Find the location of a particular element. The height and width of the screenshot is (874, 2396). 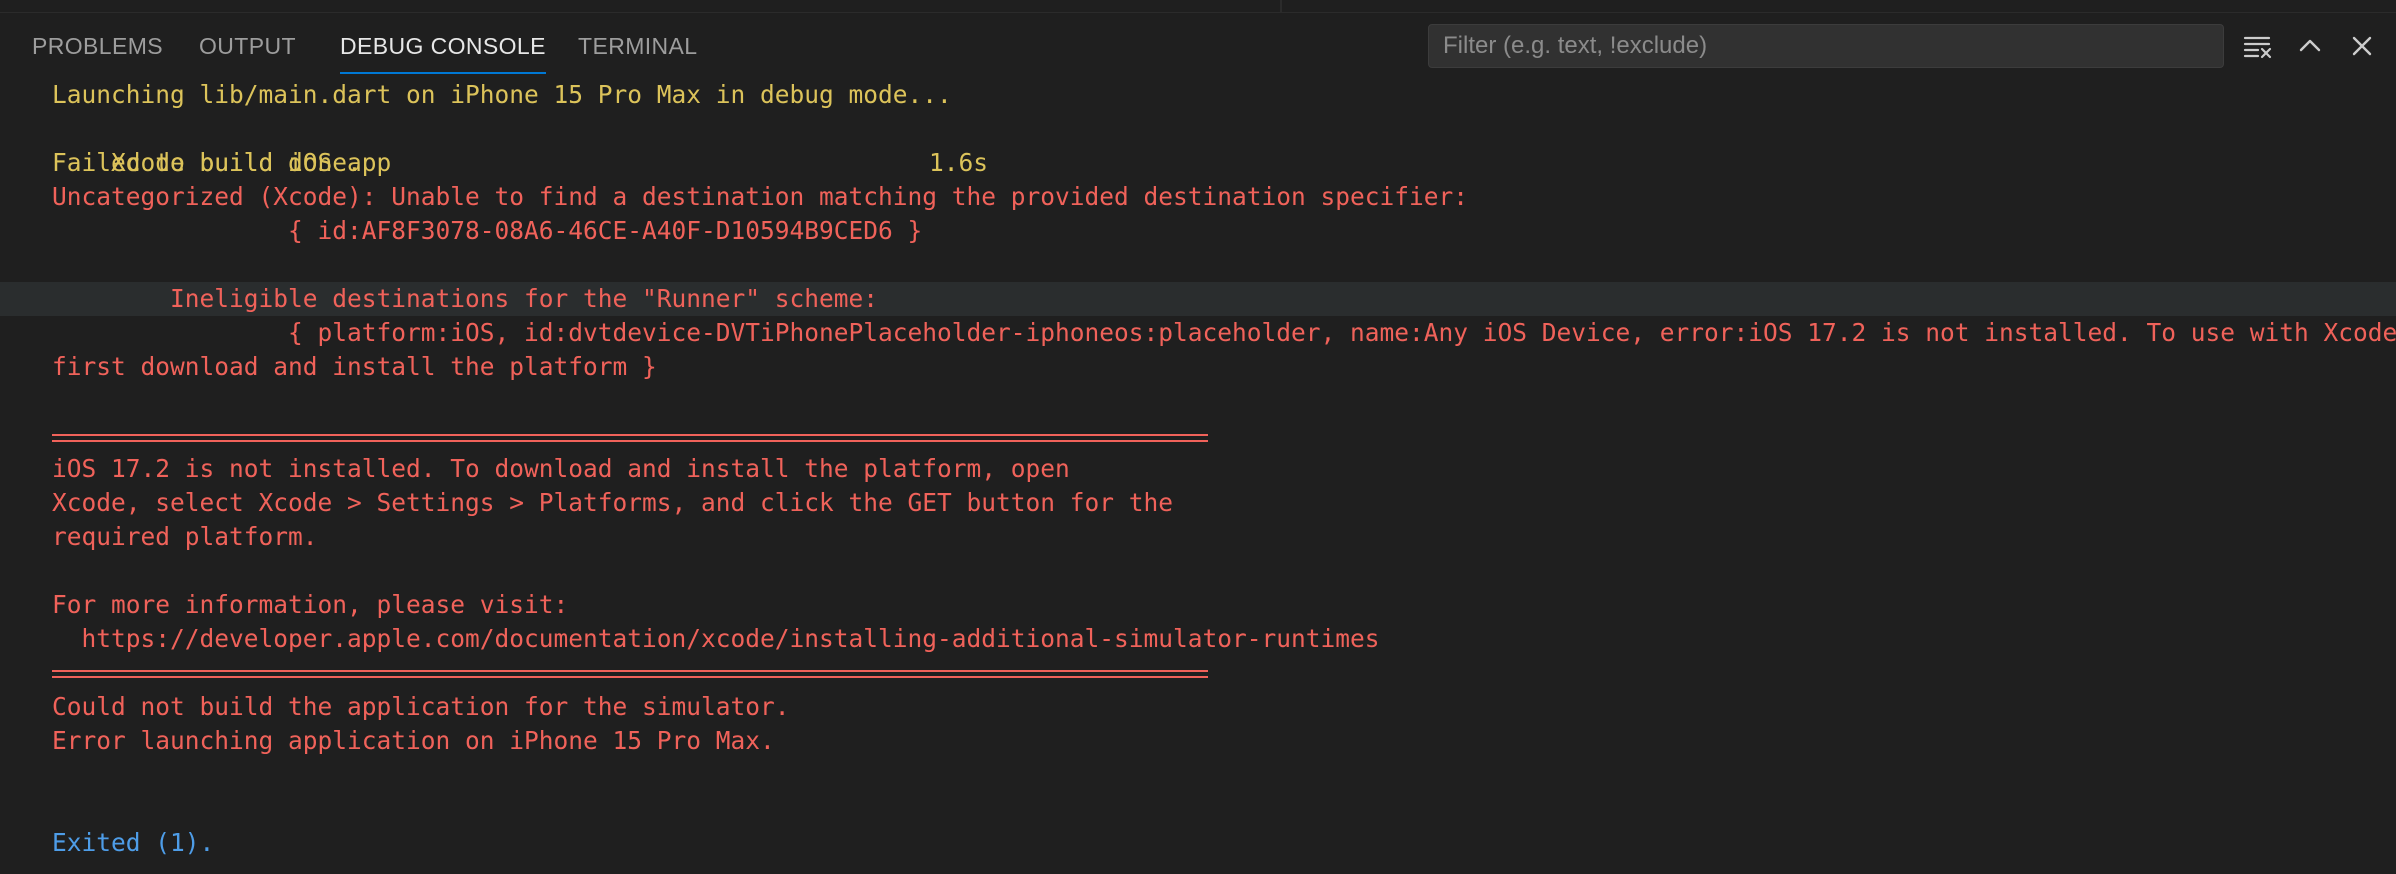

editor-top-strip is located at coordinates (1198, 6).